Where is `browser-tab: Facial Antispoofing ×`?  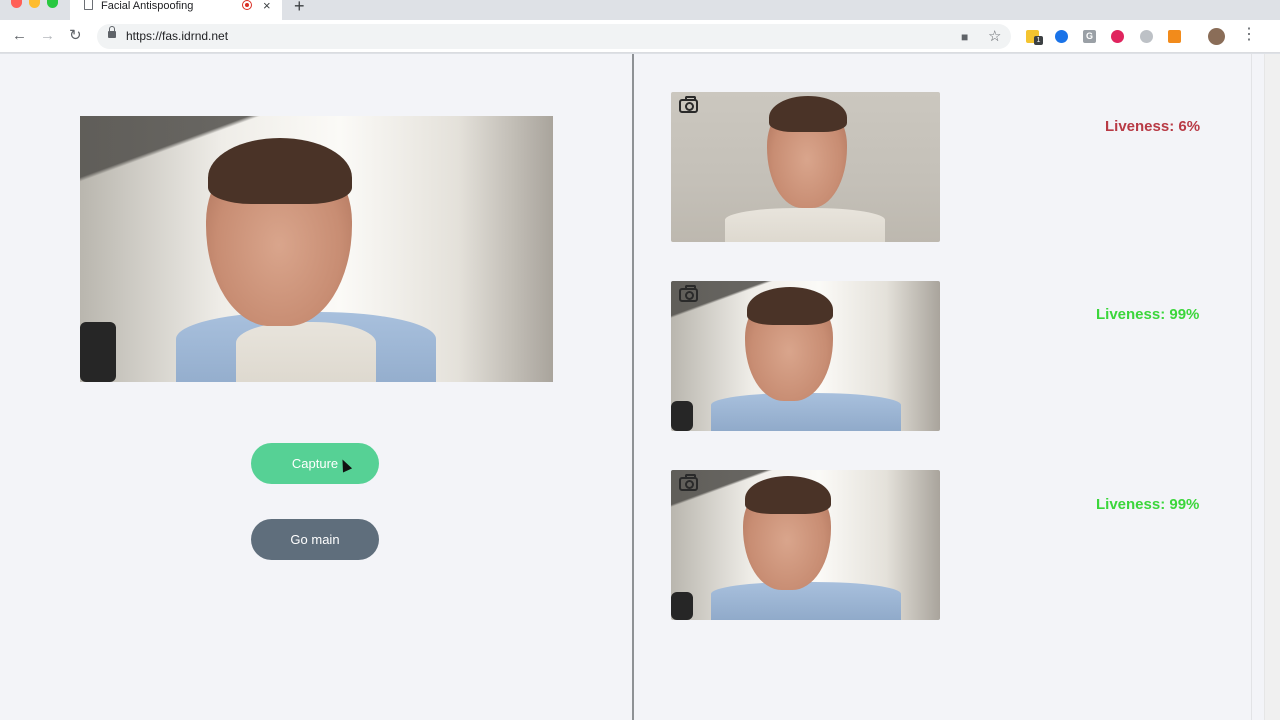 browser-tab: Facial Antispoofing × is located at coordinates (176, 10).